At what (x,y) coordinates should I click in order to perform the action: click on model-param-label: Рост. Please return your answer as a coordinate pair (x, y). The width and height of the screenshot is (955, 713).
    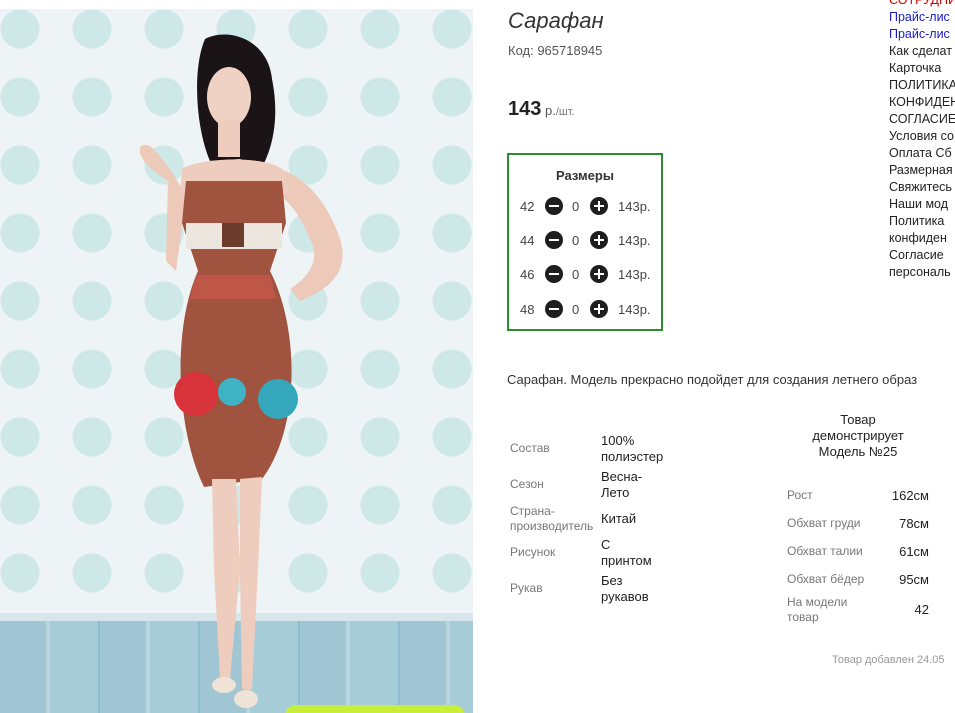
    Looking at the image, I should click on (800, 495).